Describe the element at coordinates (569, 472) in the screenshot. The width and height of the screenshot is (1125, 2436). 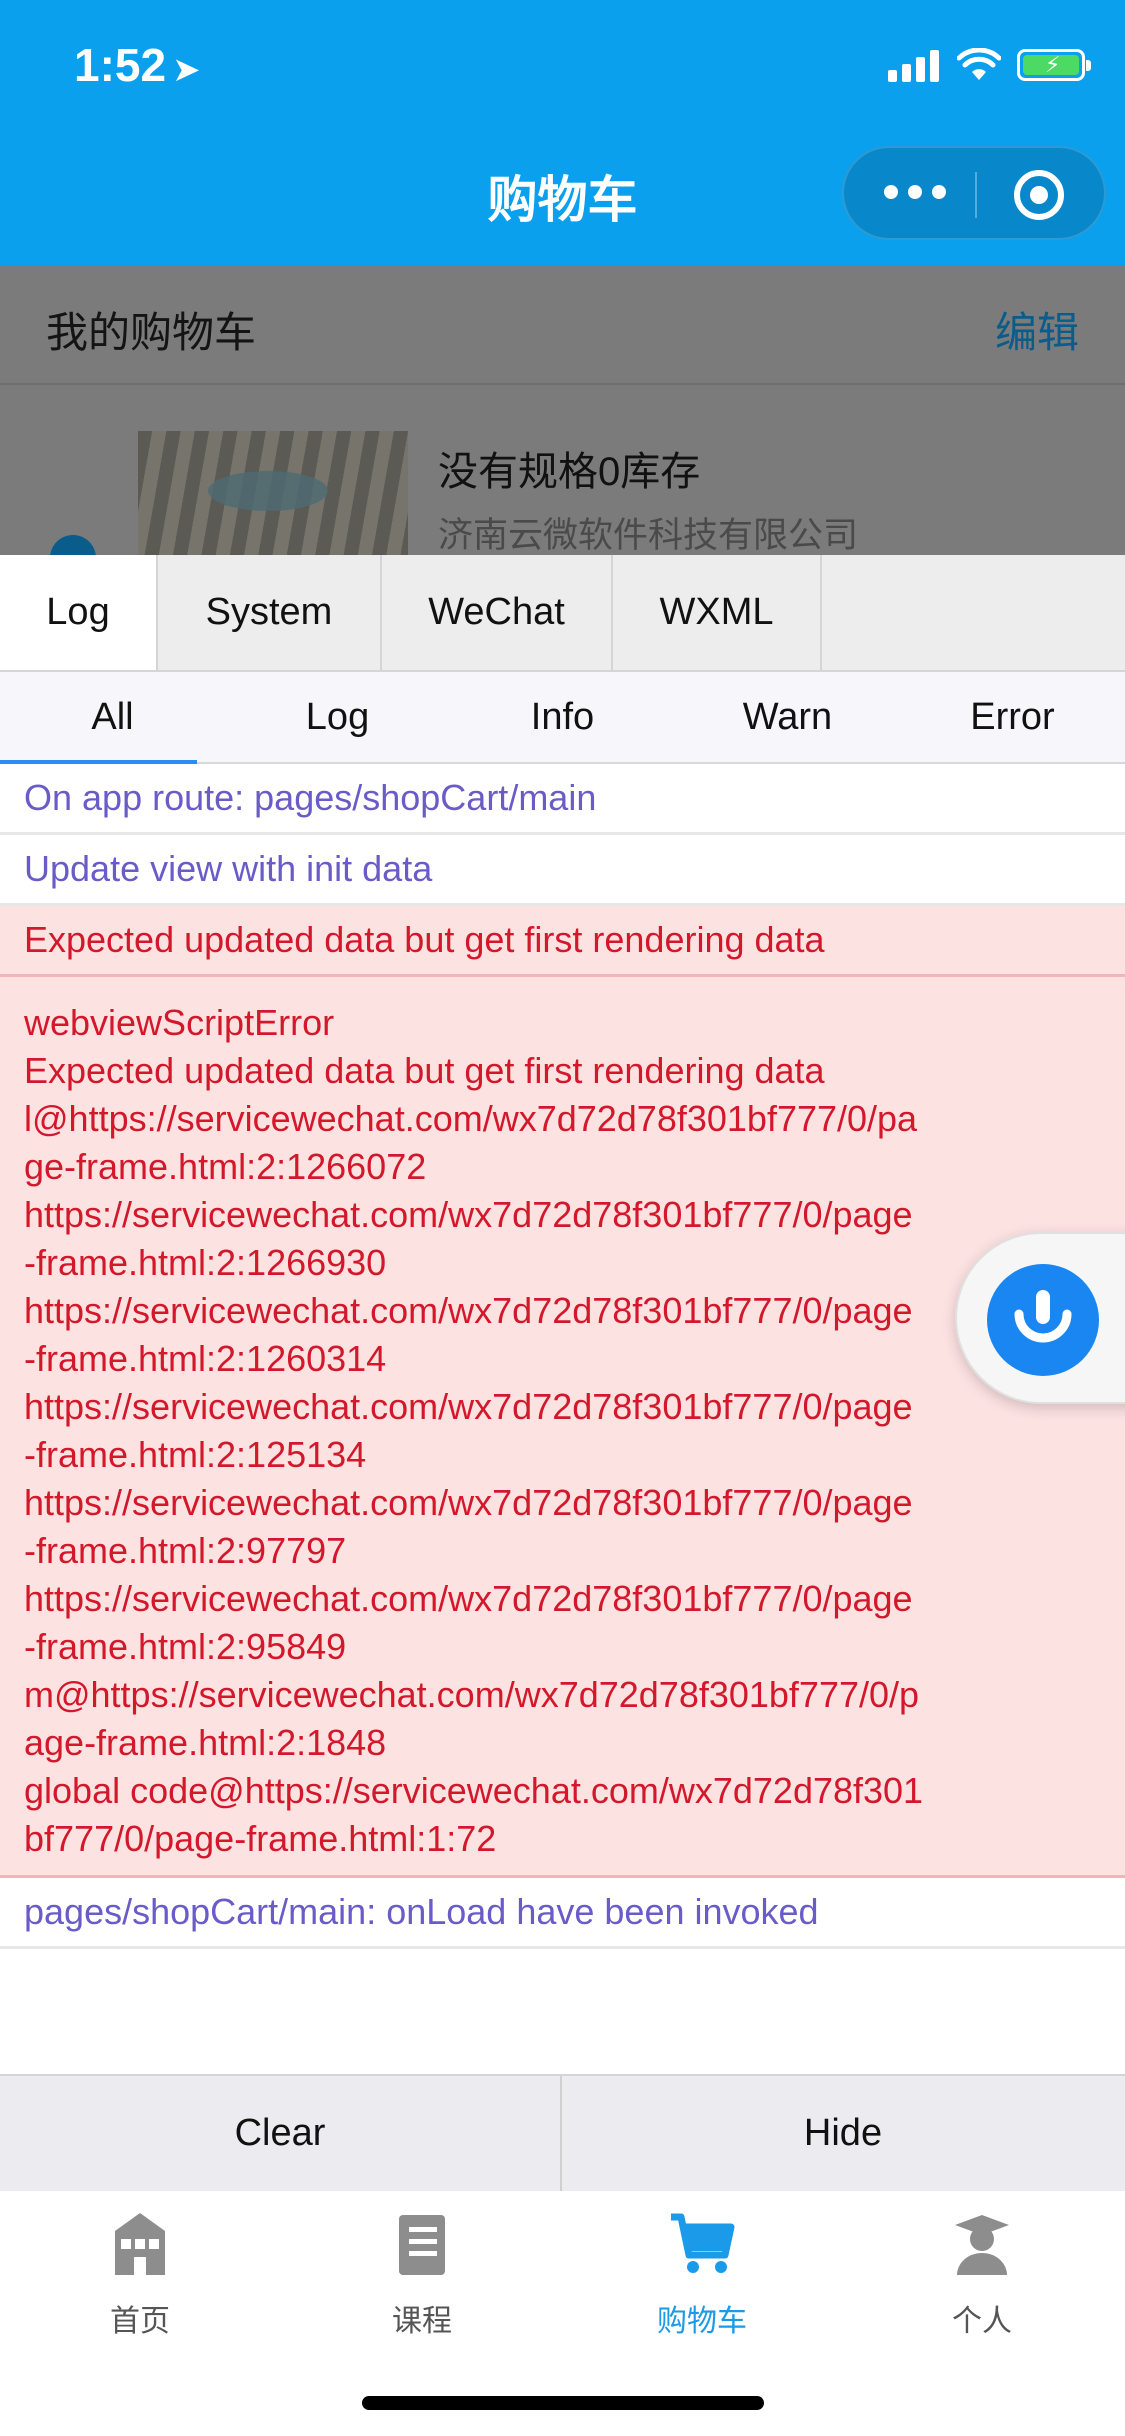
I see `item-name: 没有规格0库存` at that location.